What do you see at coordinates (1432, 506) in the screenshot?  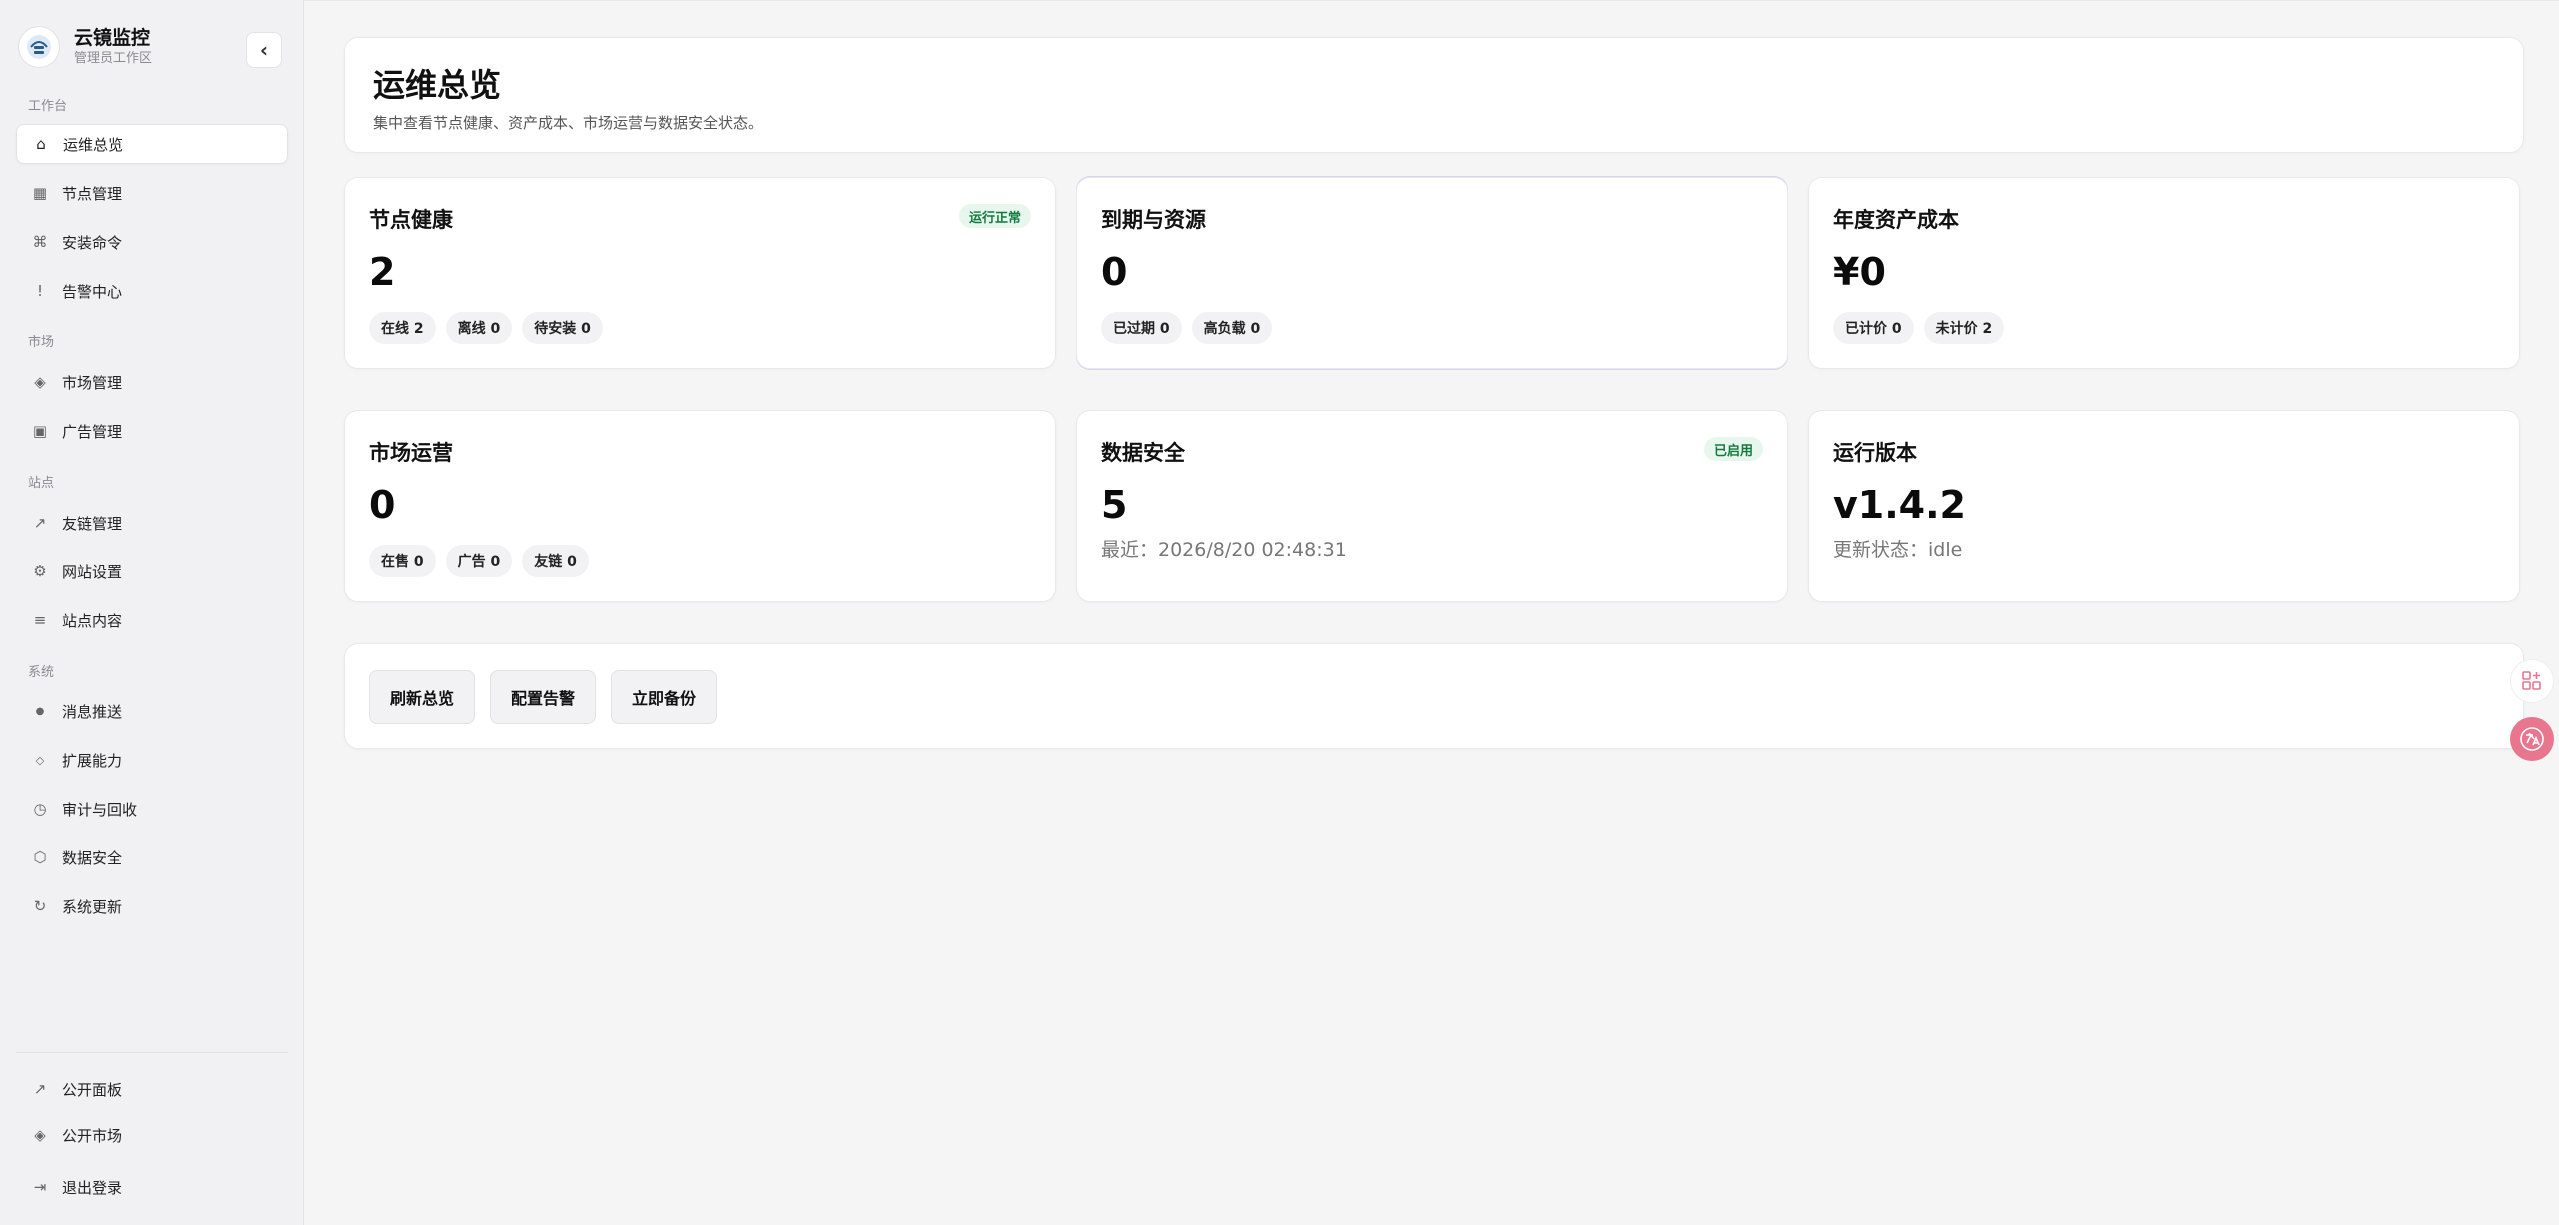 I see `data-security-card: 数据安全 已启用 5 最近：2026/8/20 02:48:31` at bounding box center [1432, 506].